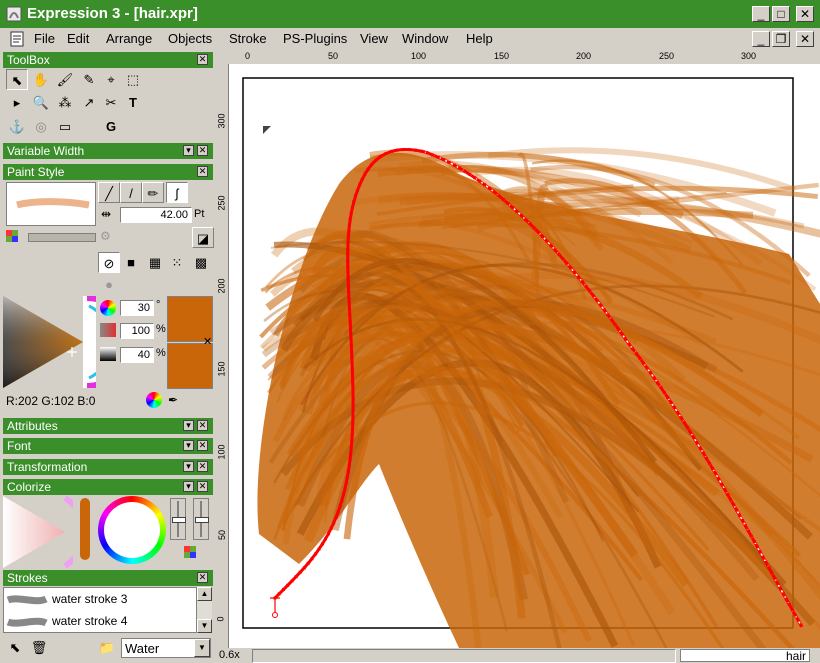 This screenshot has height=663, width=820. I want to click on horizontal-scrollbar, so click(464, 656).